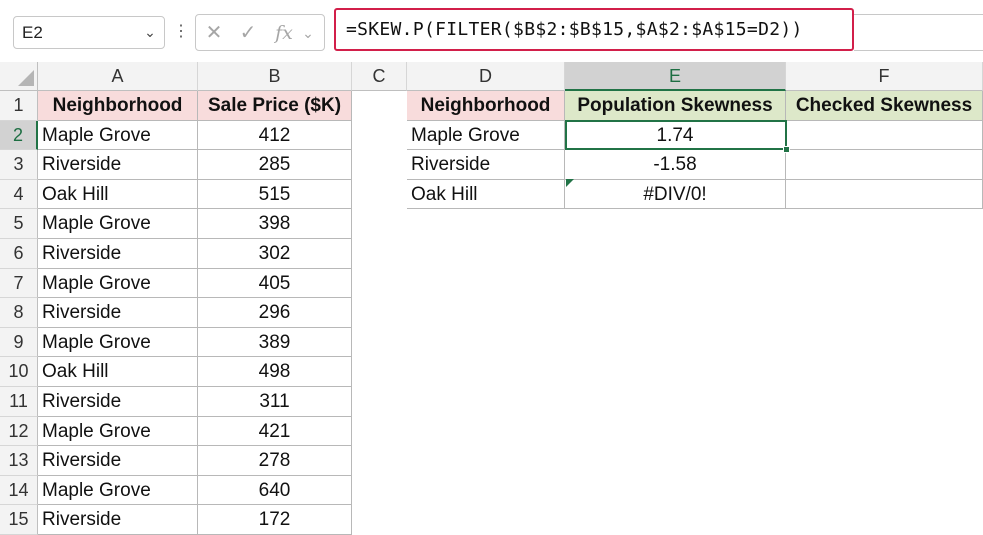  I want to click on cell-population-skewness: -1.58, so click(675, 165).